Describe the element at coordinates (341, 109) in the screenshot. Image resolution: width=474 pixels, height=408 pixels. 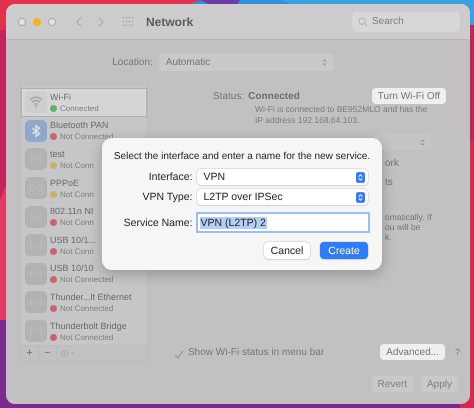
I see `status-description: Wi-Fi is connected to BE952MLO and has the` at that location.